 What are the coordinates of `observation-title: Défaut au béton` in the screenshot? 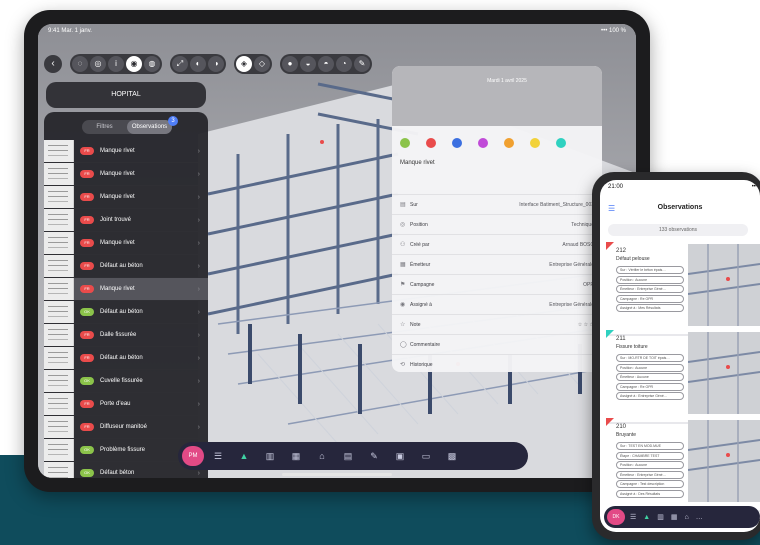 It's located at (121, 312).